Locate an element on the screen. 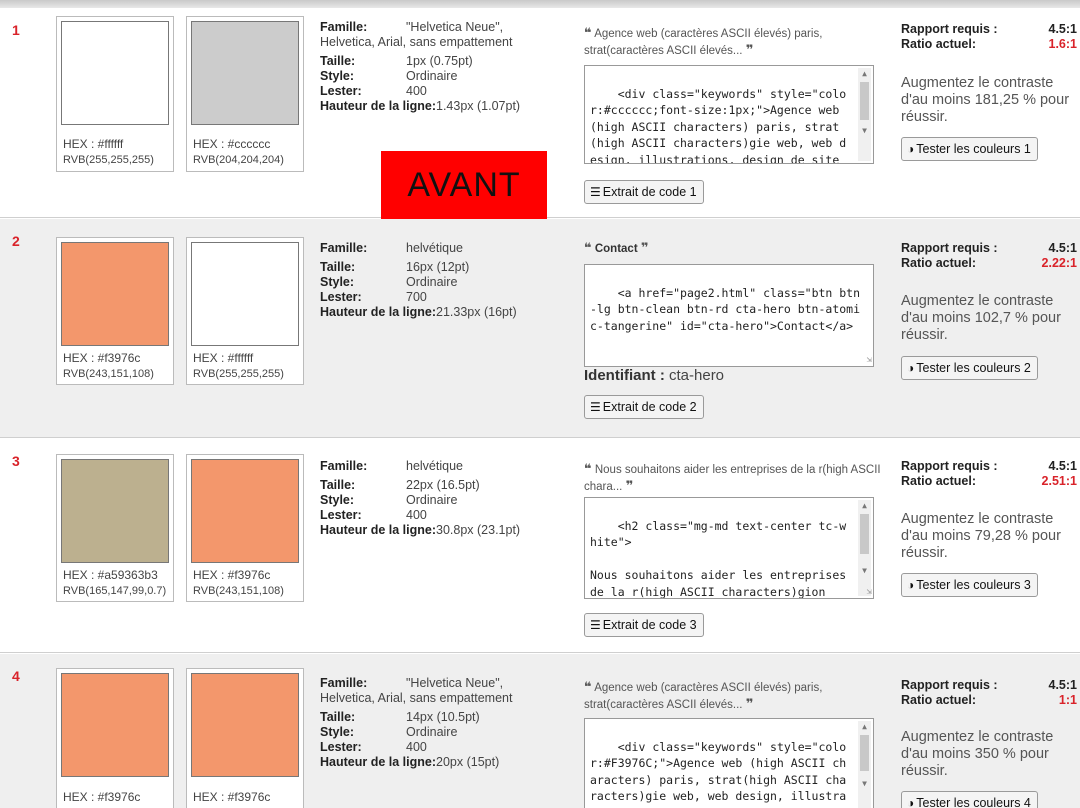  size-value: 1px (0.75pt) is located at coordinates (439, 61).